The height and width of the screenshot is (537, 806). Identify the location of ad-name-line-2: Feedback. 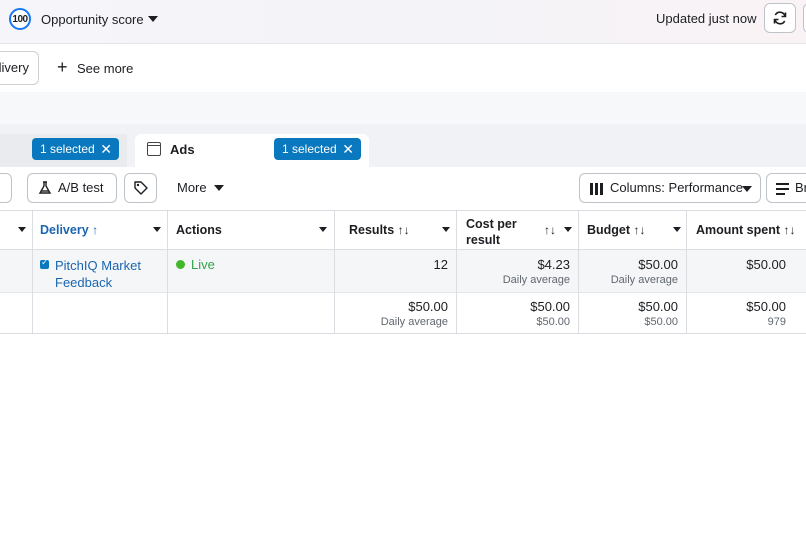
(84, 282).